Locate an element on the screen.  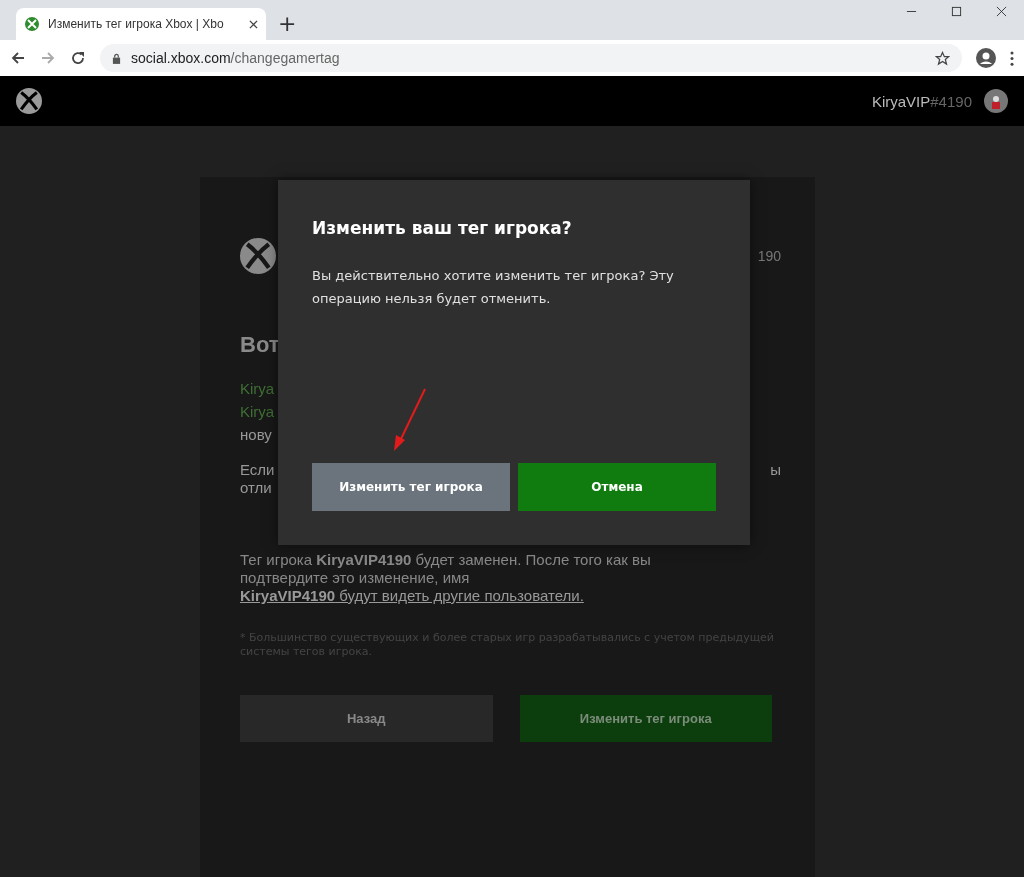
address-field: social.xbox.com/changegamertag is located at coordinates (531, 58).